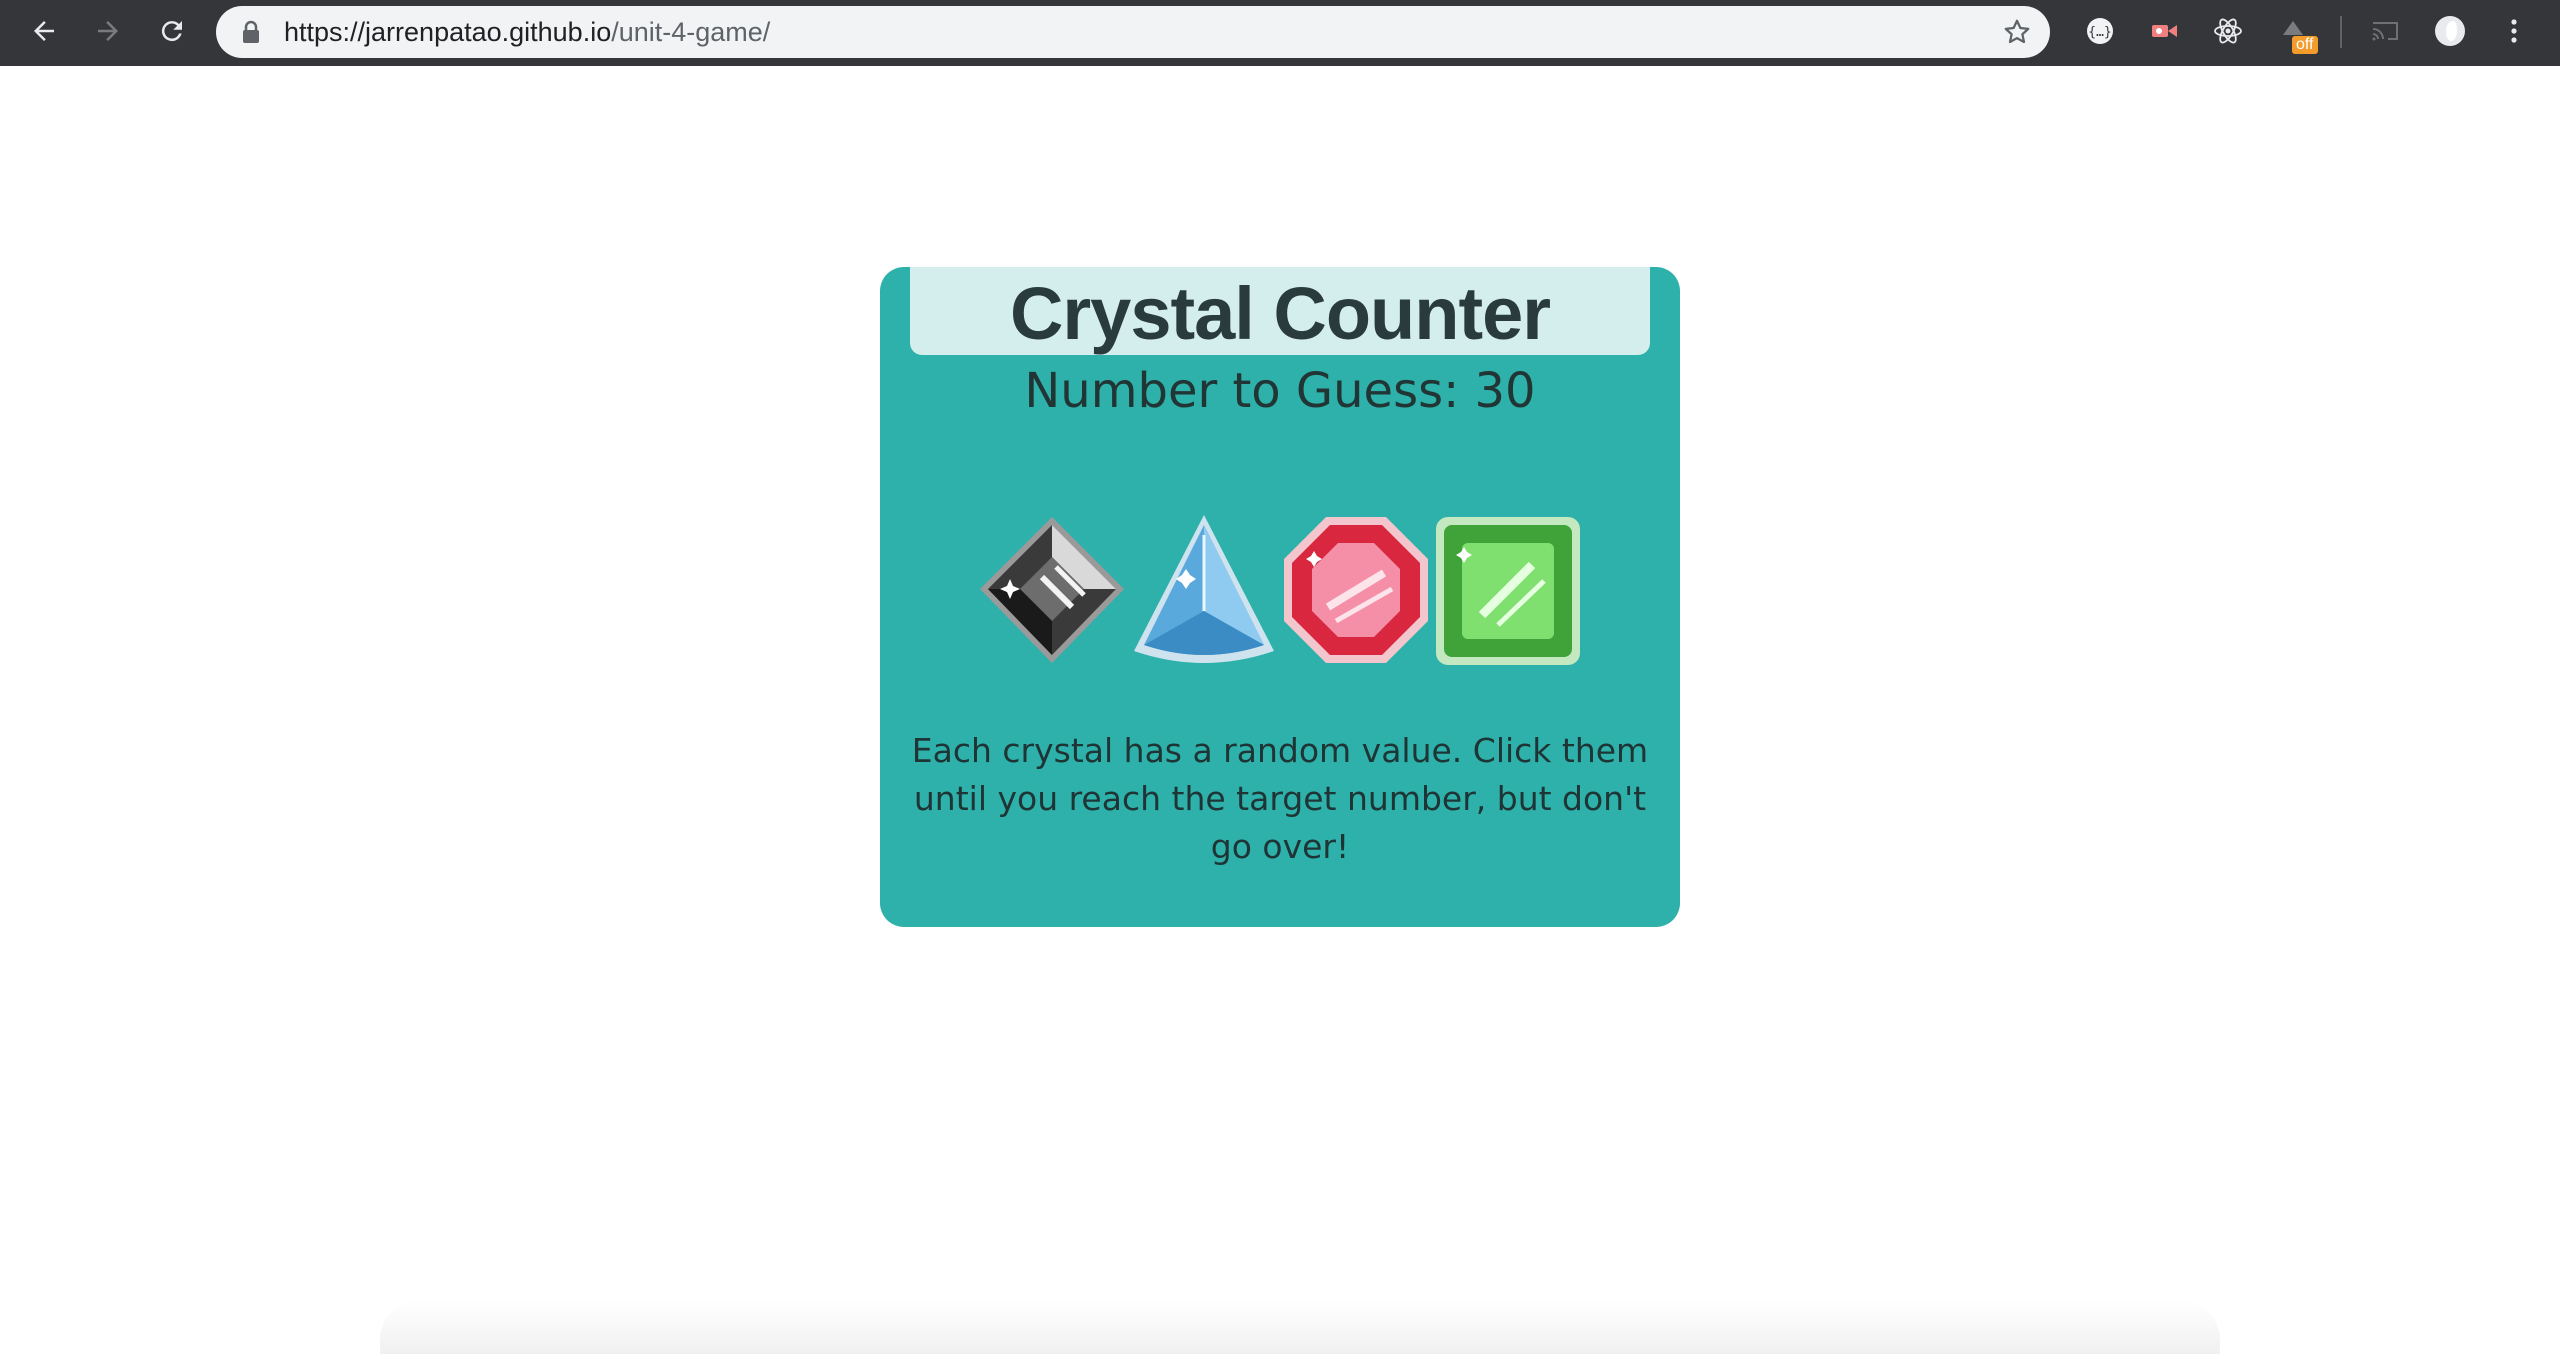 The image size is (2560, 1354). I want to click on black-crystal-icon, so click(1052, 590).